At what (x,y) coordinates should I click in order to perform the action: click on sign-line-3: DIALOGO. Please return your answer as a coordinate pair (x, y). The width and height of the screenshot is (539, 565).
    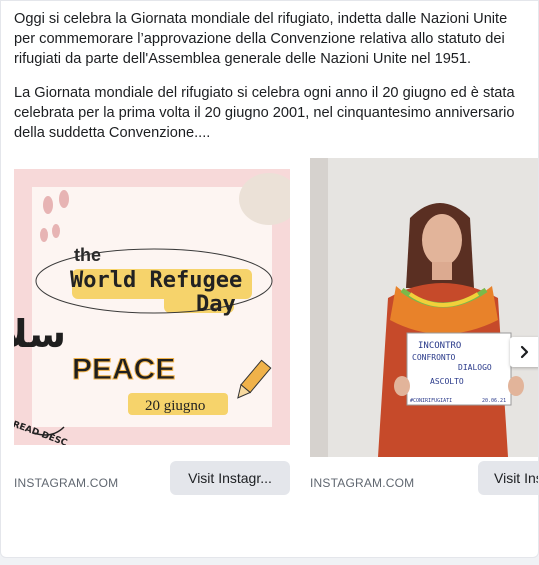
    Looking at the image, I should click on (475, 367).